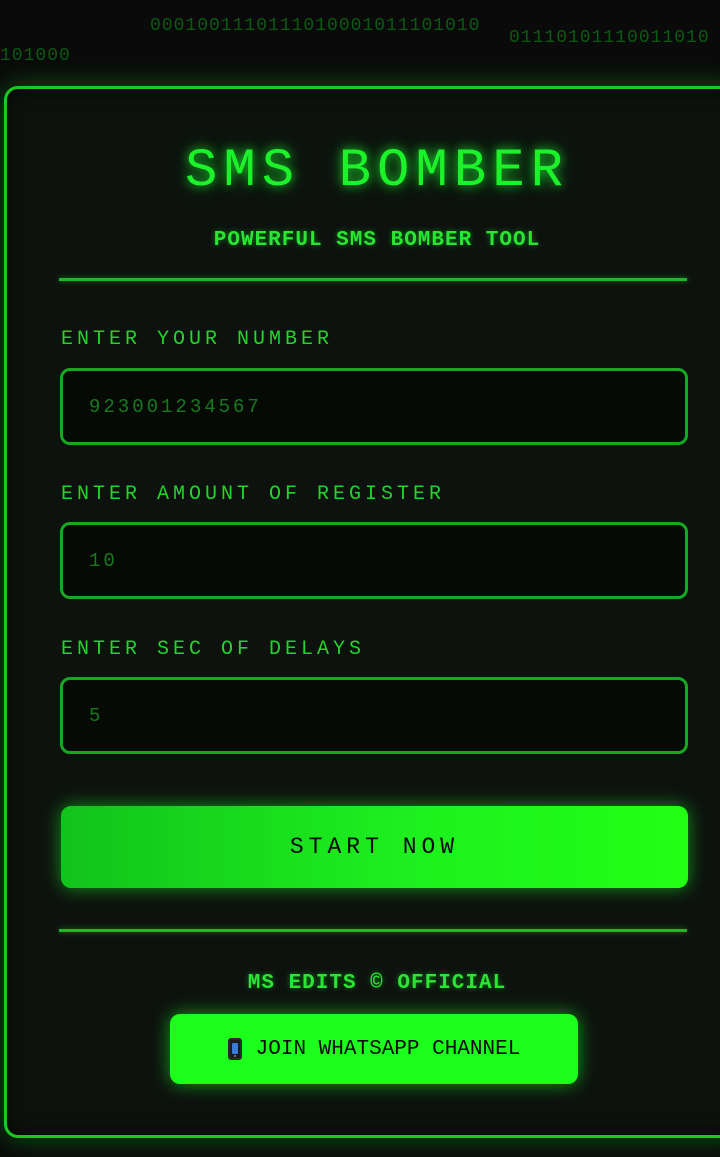 The image size is (720, 1157). What do you see at coordinates (377, 983) in the screenshot?
I see `footer-credit: MS EDITS © OFFICIAL` at bounding box center [377, 983].